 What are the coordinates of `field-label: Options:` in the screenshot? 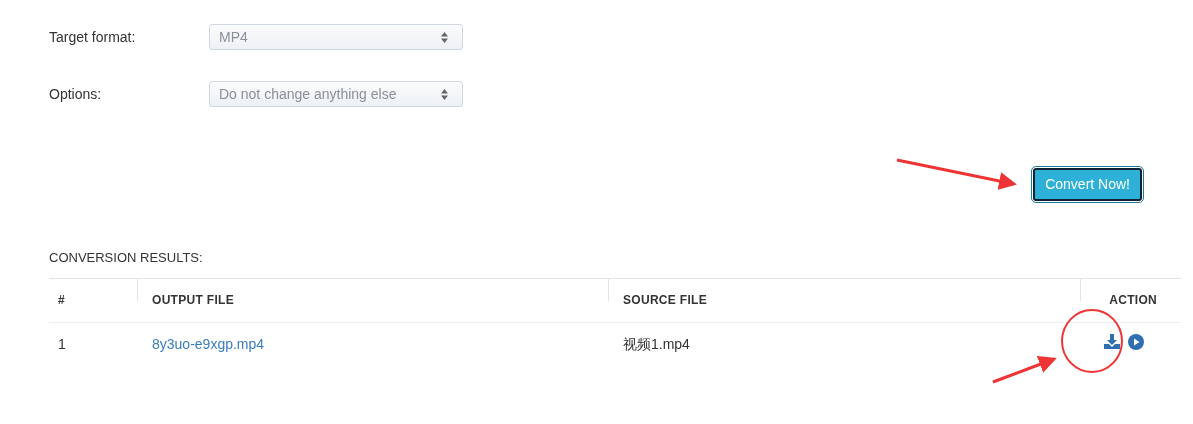 It's located at (76, 94).